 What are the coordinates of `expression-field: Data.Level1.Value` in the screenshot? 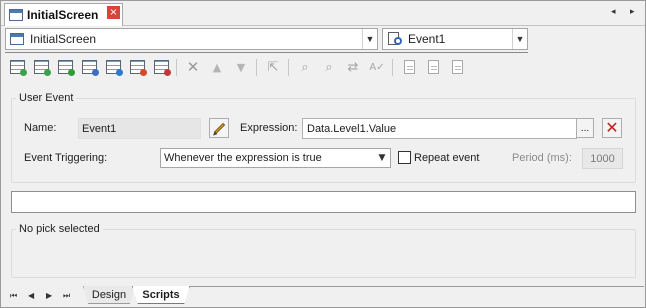 It's located at (439, 128).